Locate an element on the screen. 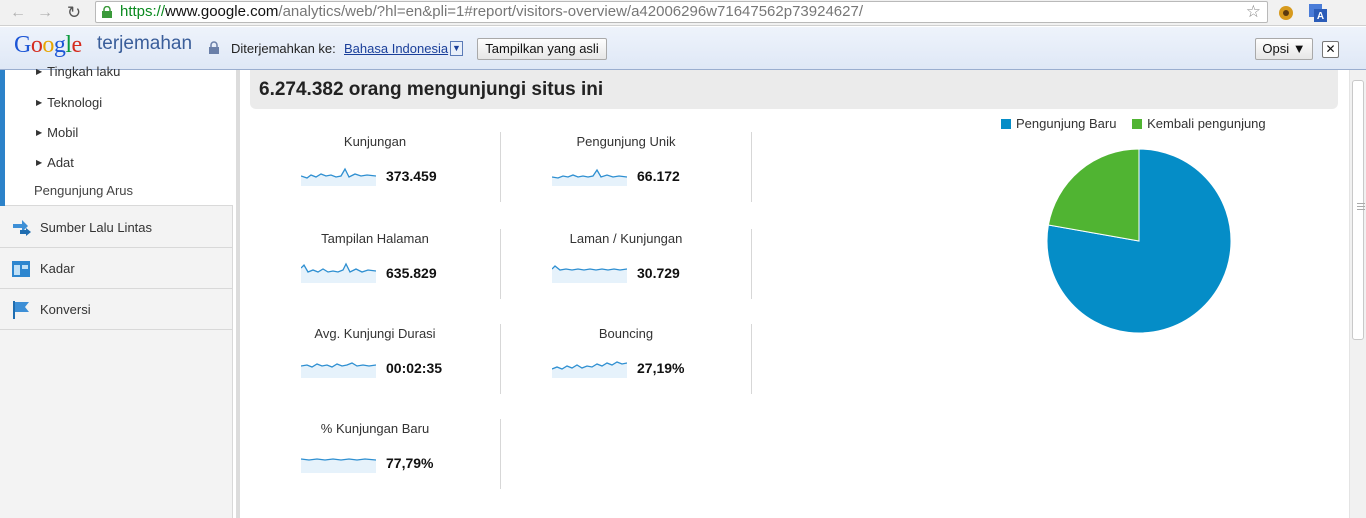  target-language-link: Bahasa Indonesia is located at coordinates (396, 48).